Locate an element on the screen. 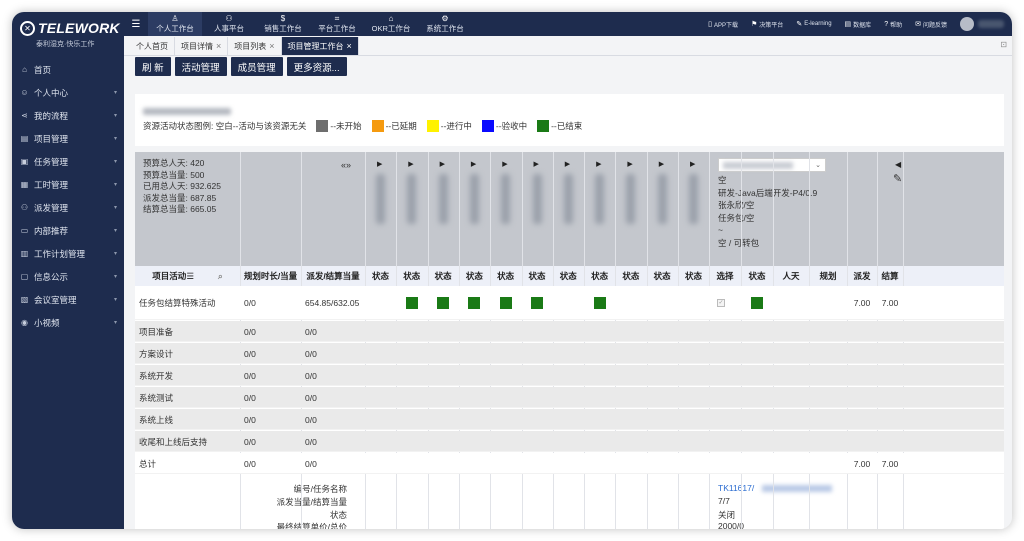 The height and width of the screenshot is (541, 1024). top-nav-item-2: $ 销售工作台 is located at coordinates (283, 24).